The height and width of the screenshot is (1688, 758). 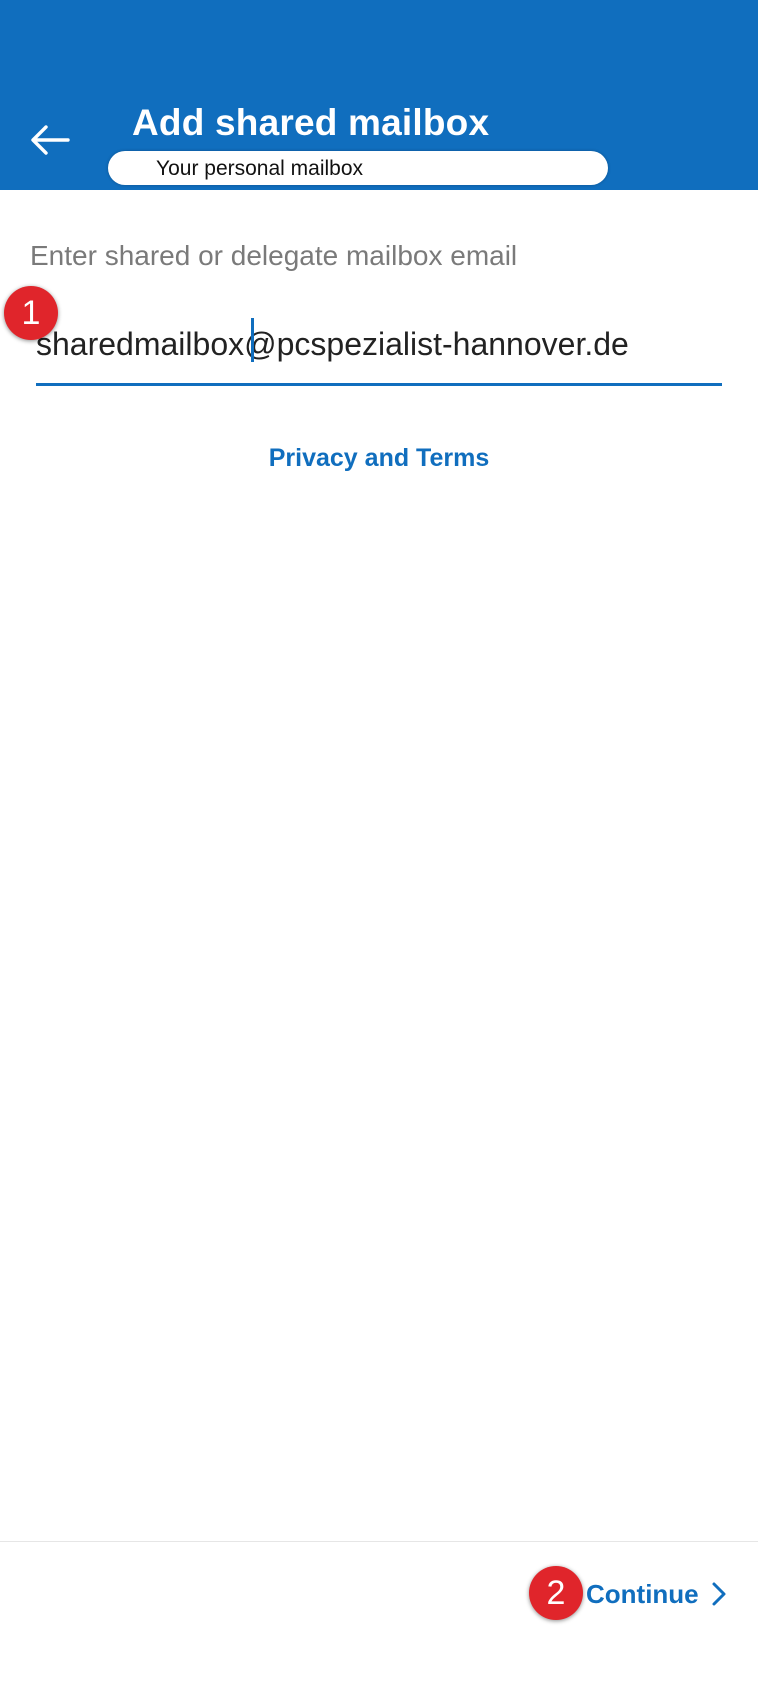 What do you see at coordinates (311, 122) in the screenshot?
I see `page-title: Add shared mailbox` at bounding box center [311, 122].